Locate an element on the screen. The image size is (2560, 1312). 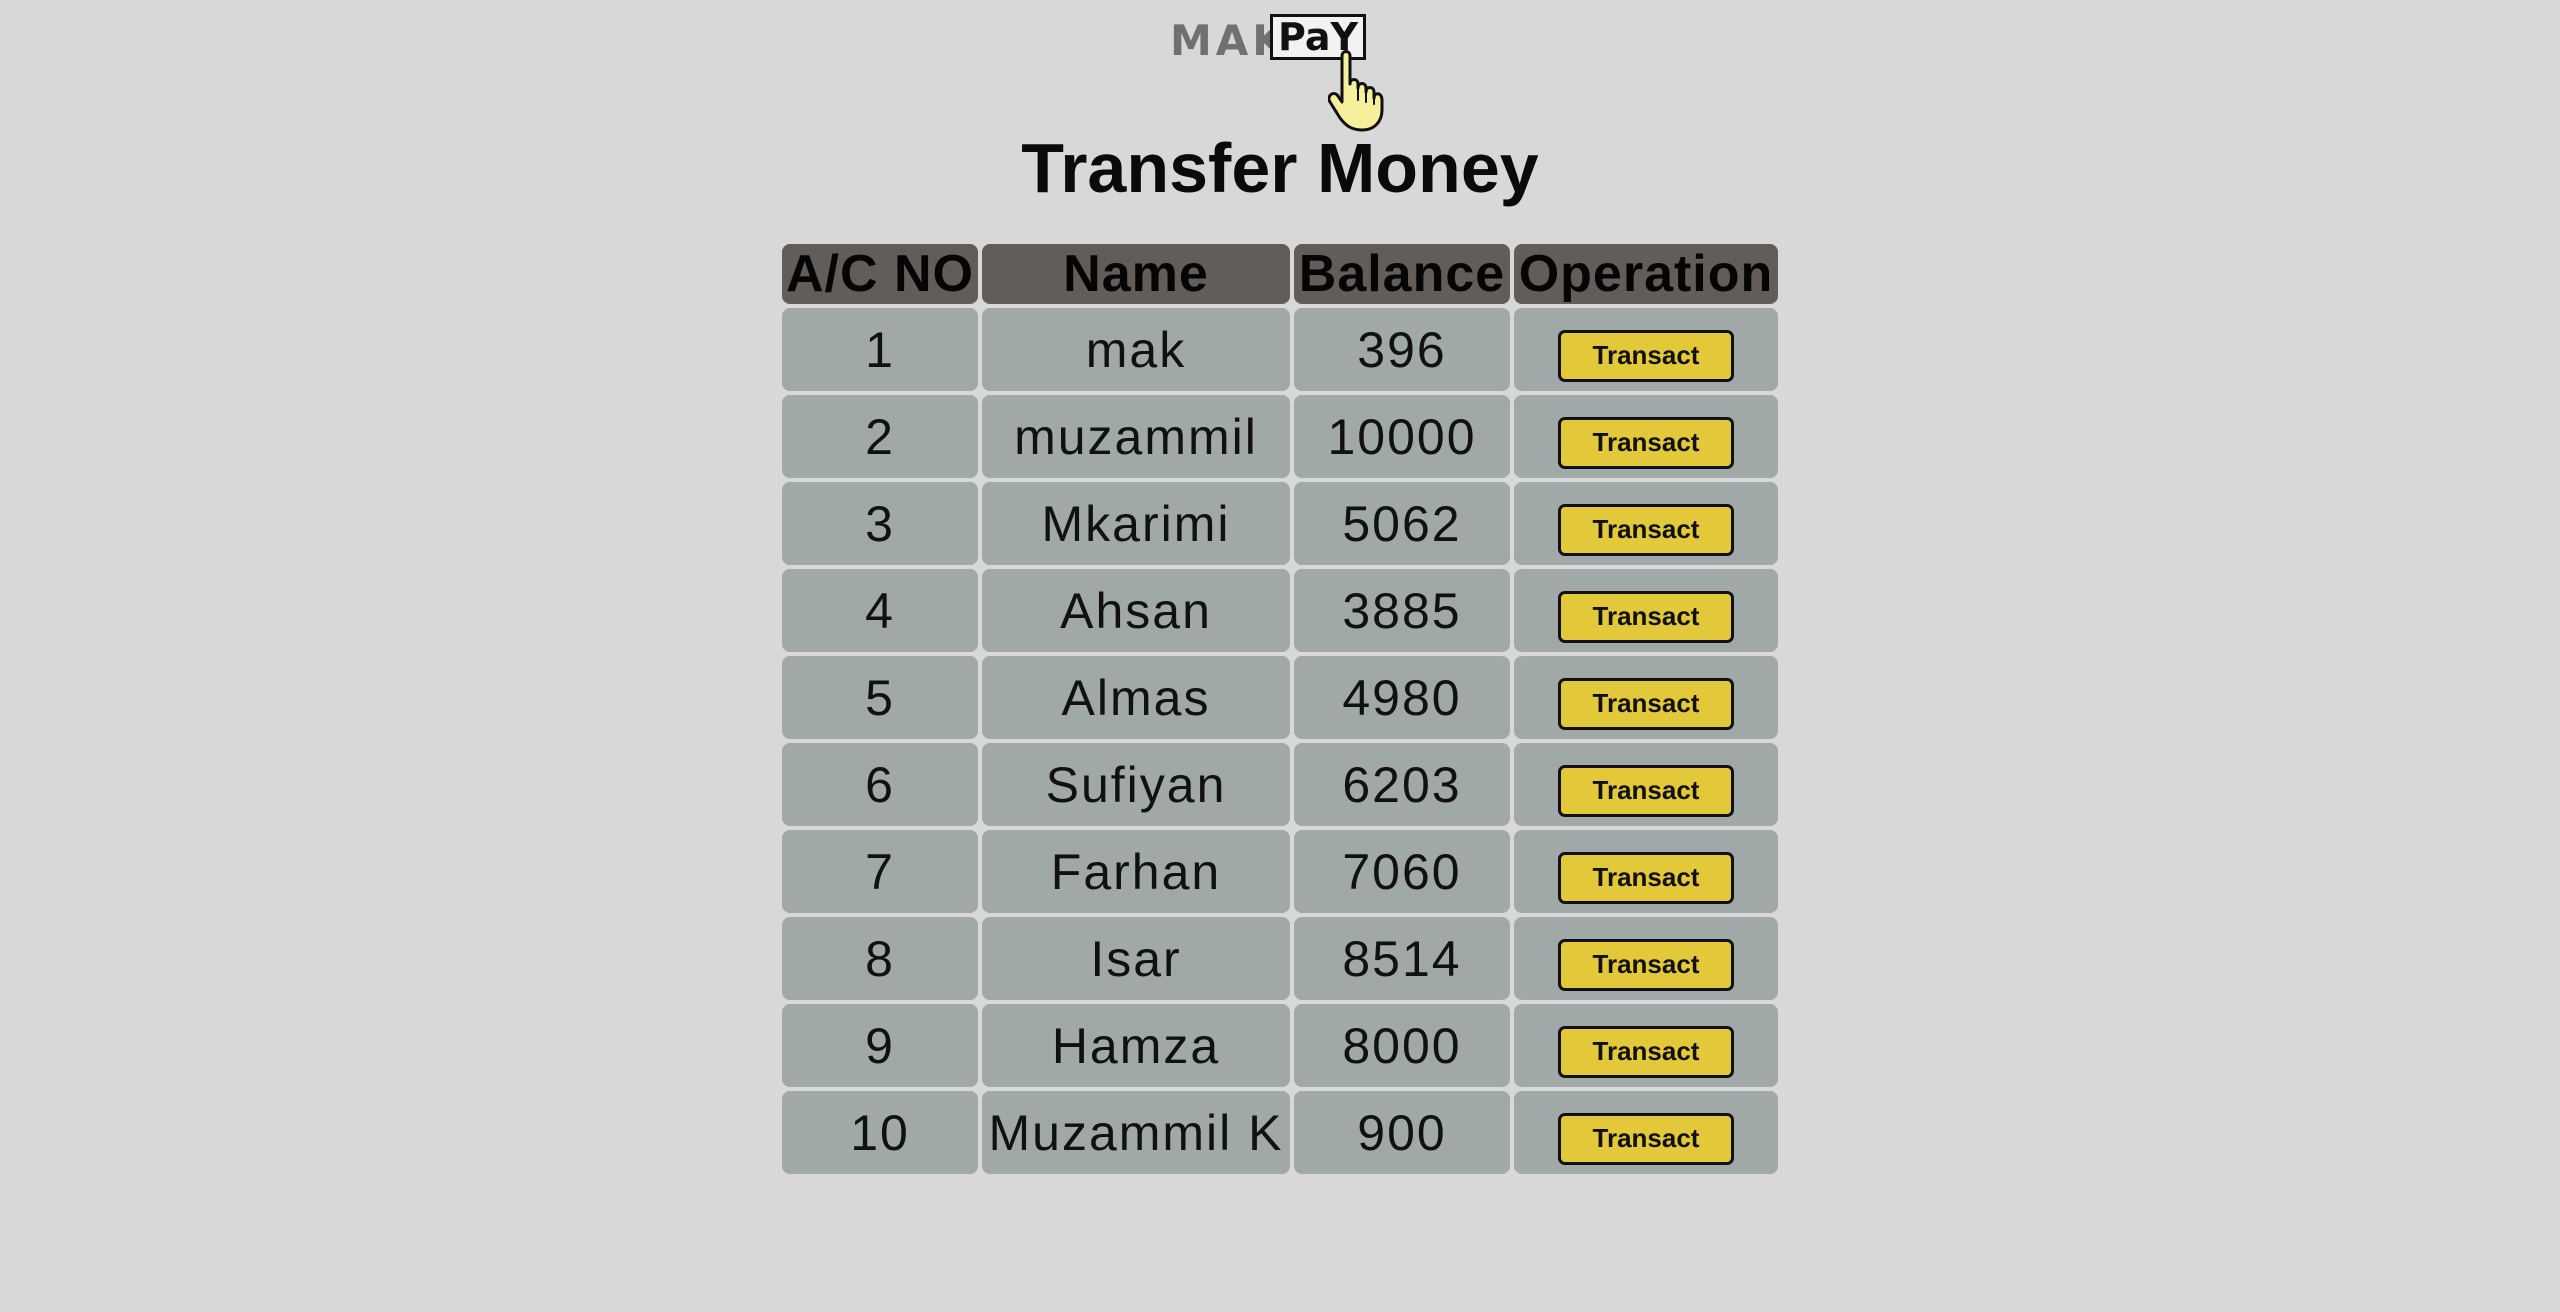
cell-name: Almas is located at coordinates (1136, 697).